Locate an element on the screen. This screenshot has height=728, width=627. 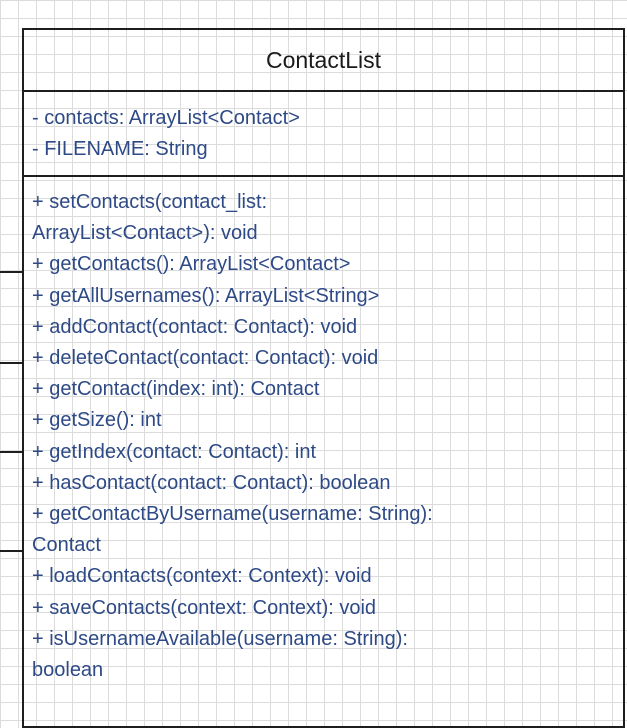
method-save-contacts: + saveContacts(context: Context): void is located at coordinates (204, 607).